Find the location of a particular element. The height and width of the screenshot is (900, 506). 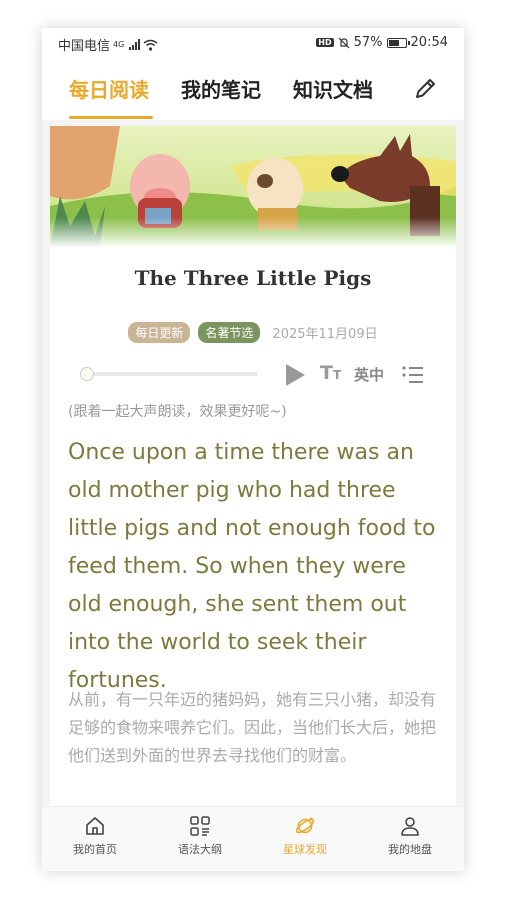

status-bar: 中国电信 4G HD 57% 20:54 is located at coordinates (253, 43).